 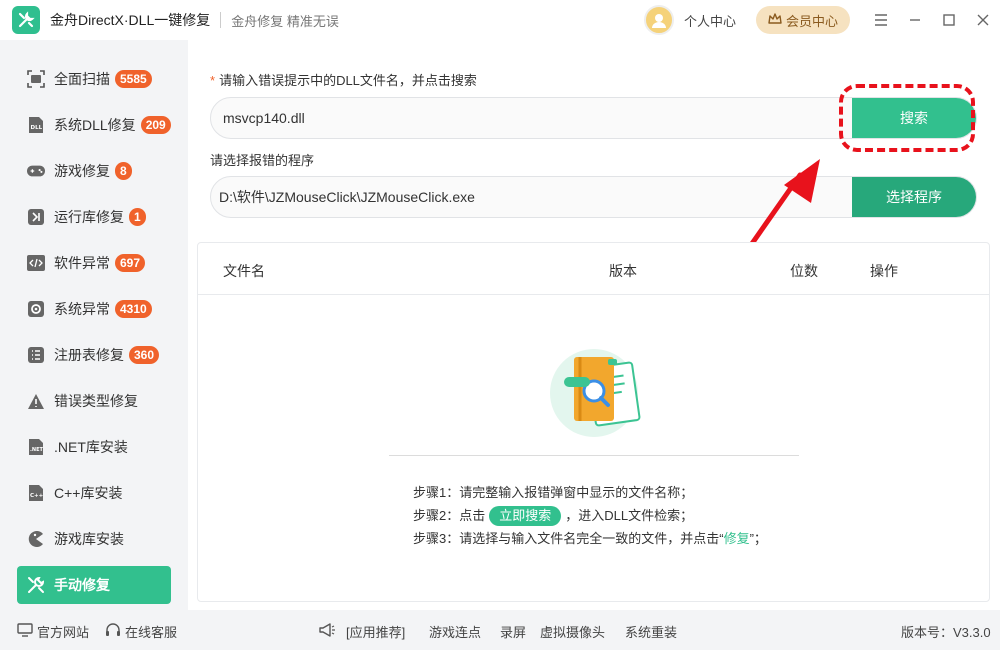 I want to click on step-2-suffix: ，进入DLL文件检索；, so click(x=629, y=515).